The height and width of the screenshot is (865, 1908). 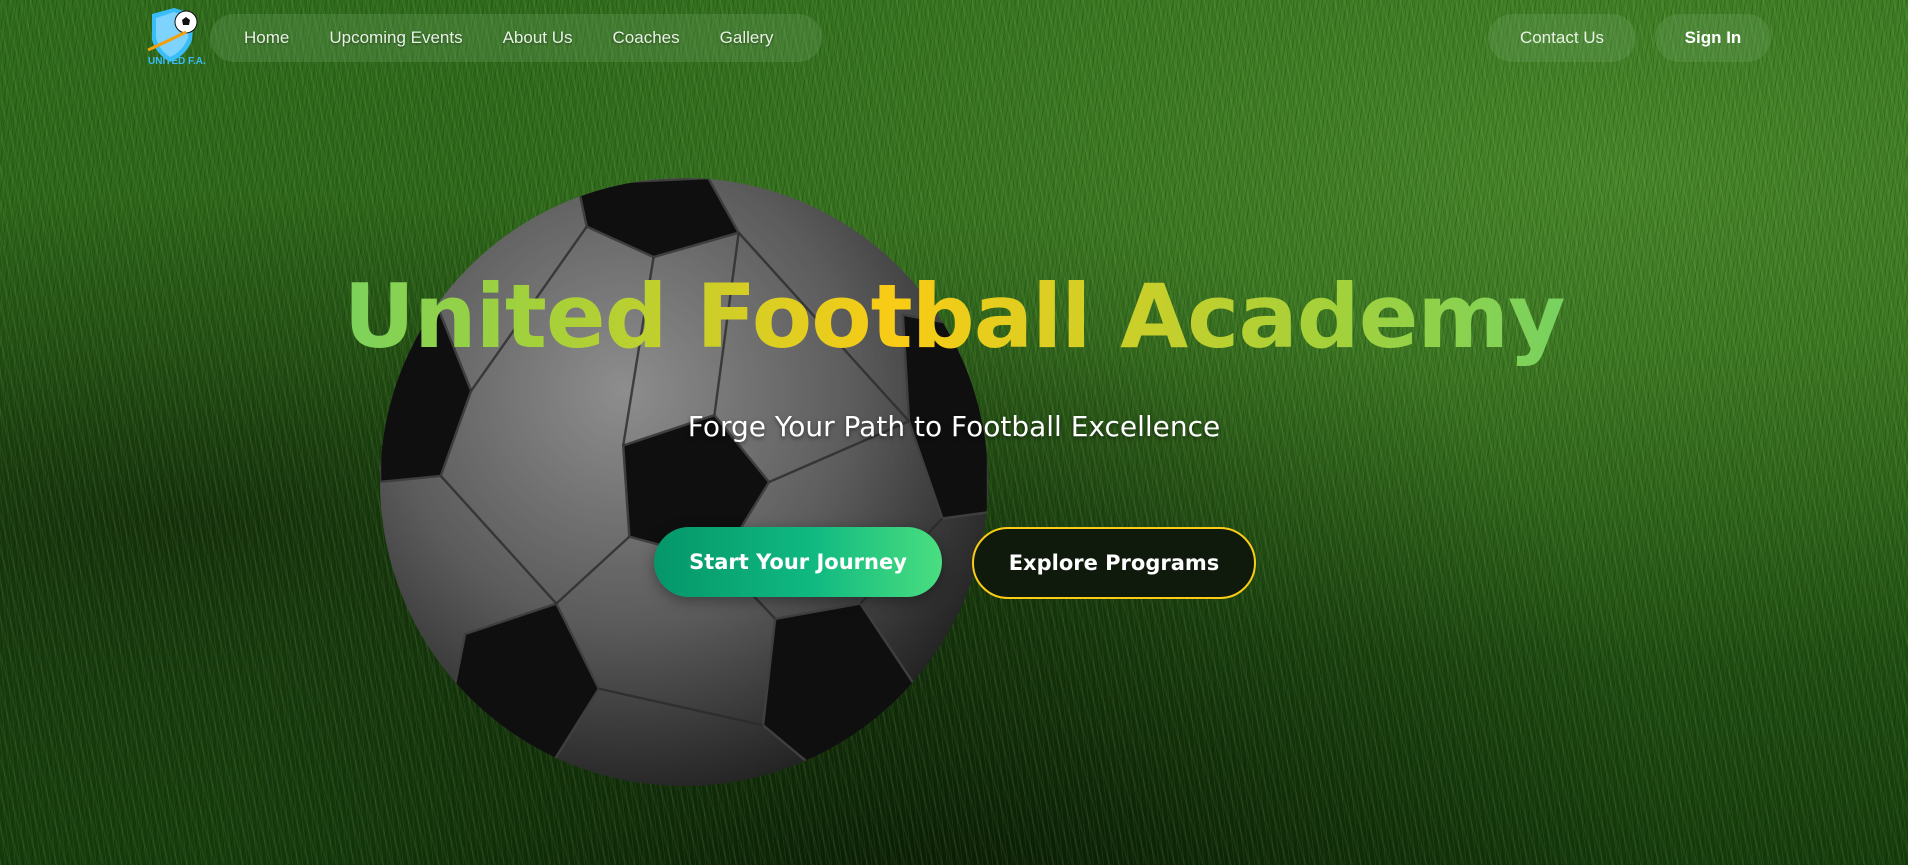 What do you see at coordinates (1713, 38) in the screenshot?
I see `sign-in-button: Sign In` at bounding box center [1713, 38].